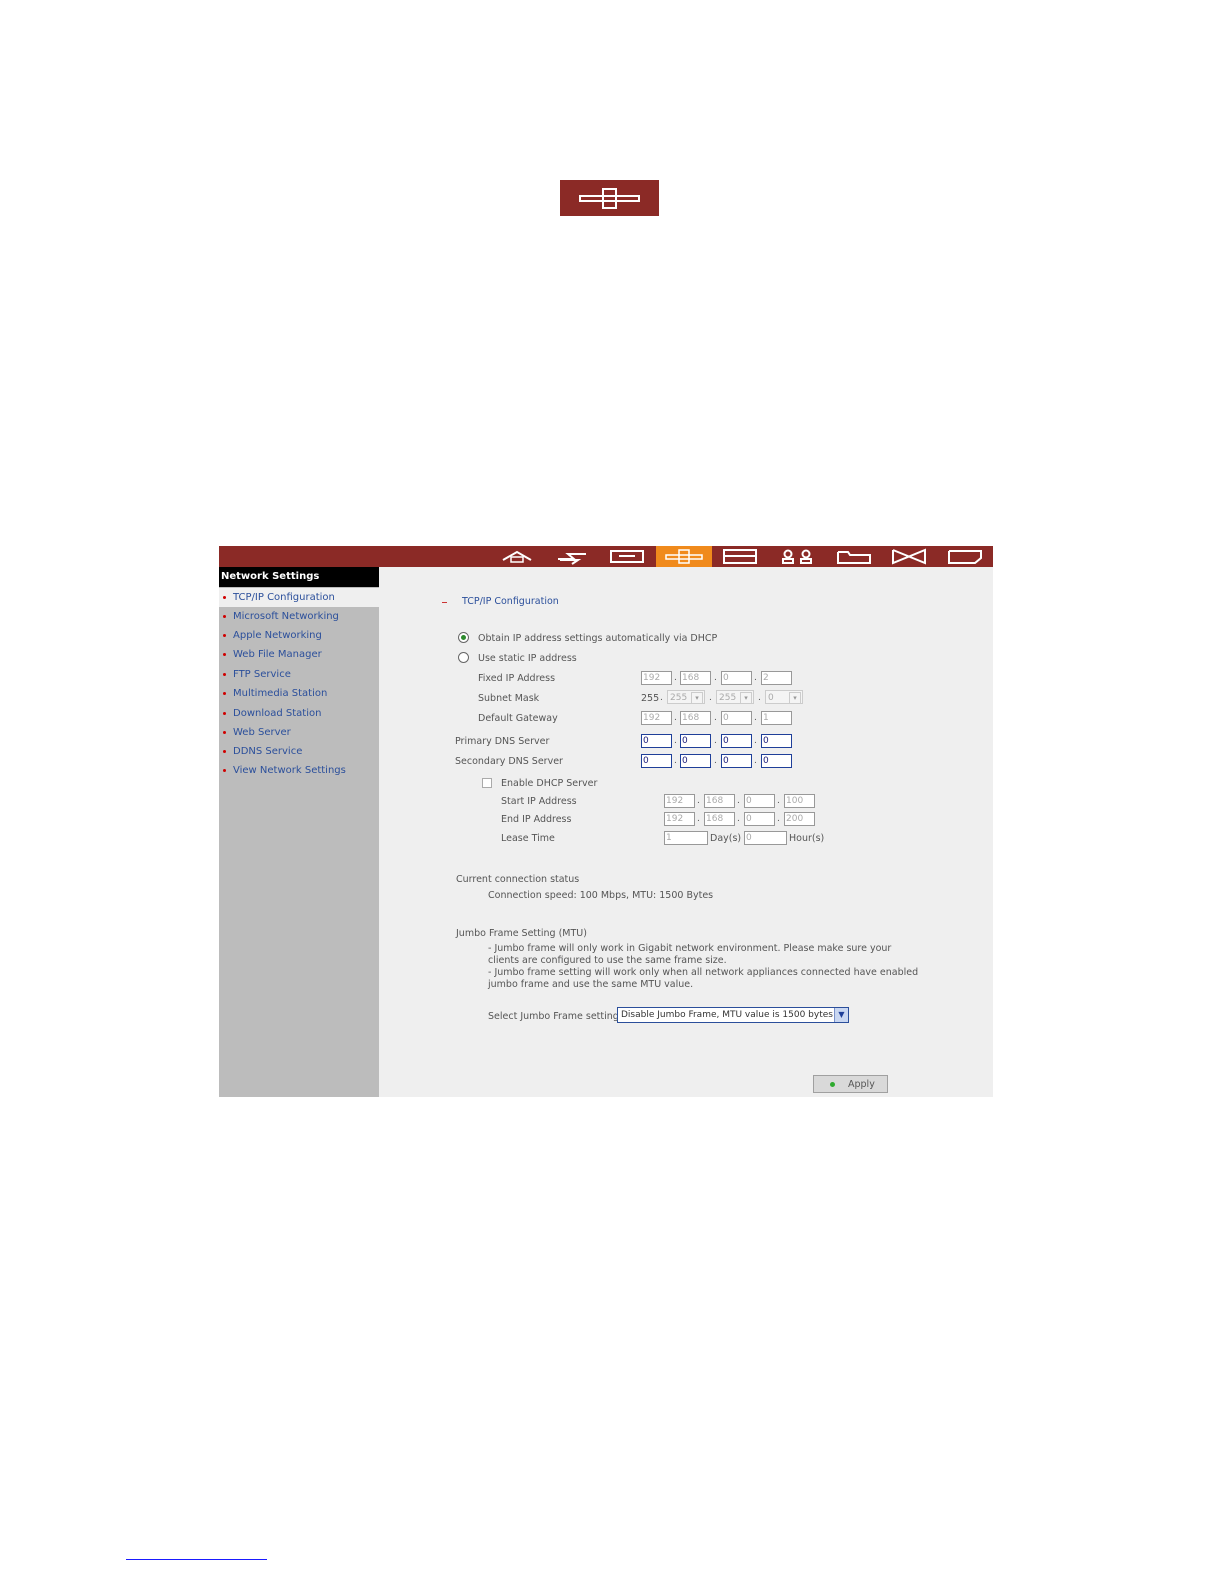 The image size is (1224, 1584). I want to click on apply-button-label: Apply, so click(861, 1084).